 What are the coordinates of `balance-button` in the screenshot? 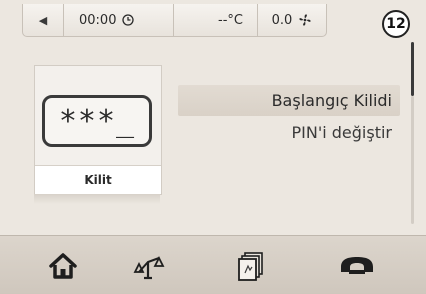 It's located at (150, 265).